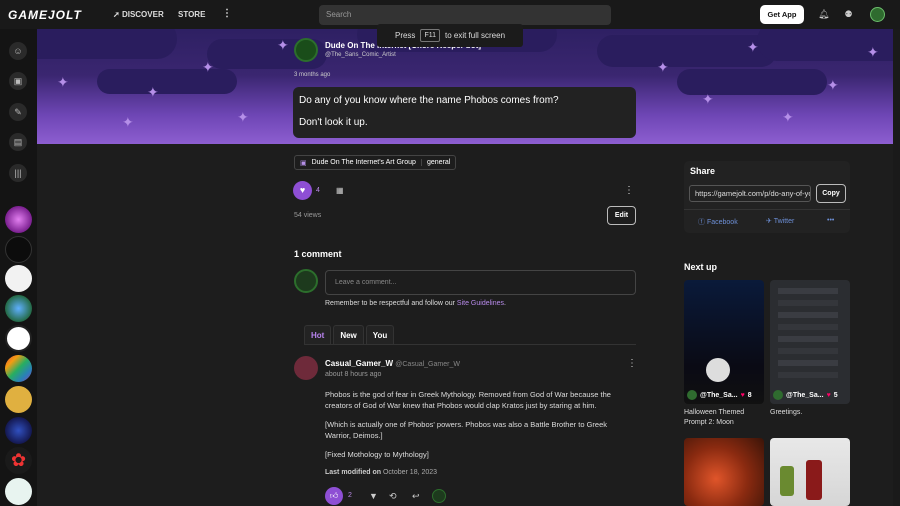 This screenshot has width=900, height=506. Describe the element at coordinates (465, 15) in the screenshot. I see `search-input: Search` at that location.